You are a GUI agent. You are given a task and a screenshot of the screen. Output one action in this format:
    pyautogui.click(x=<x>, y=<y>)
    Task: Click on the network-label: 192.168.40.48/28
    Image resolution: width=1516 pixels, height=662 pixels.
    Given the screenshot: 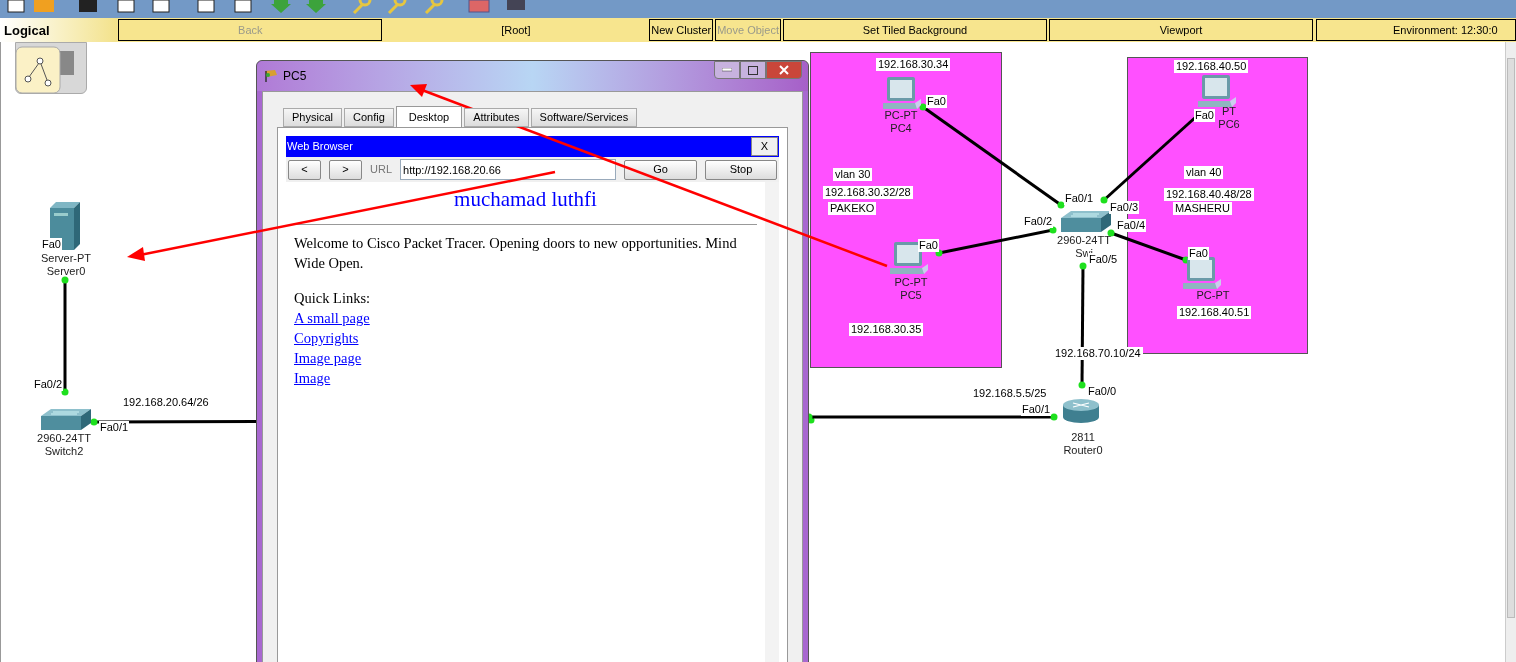 What is the action you would take?
    pyautogui.click(x=1209, y=194)
    